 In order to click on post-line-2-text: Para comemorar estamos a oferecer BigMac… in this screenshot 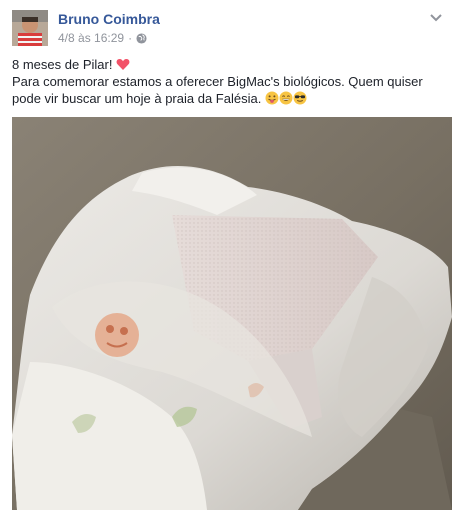, I will do `click(217, 90)`.